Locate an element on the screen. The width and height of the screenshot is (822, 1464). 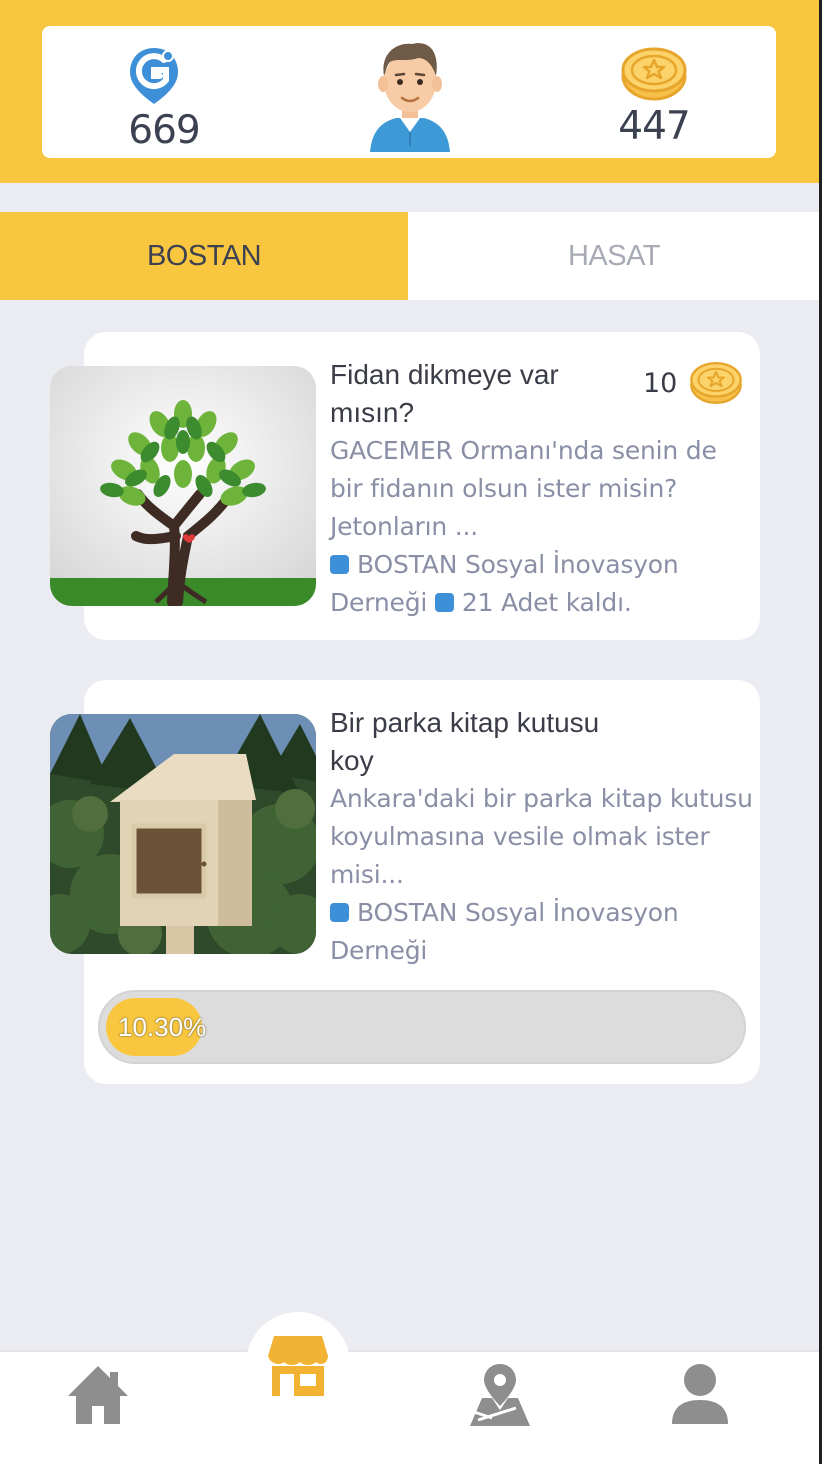
desc-line: koyulmasına vesile olmak ister is located at coordinates (520, 836).